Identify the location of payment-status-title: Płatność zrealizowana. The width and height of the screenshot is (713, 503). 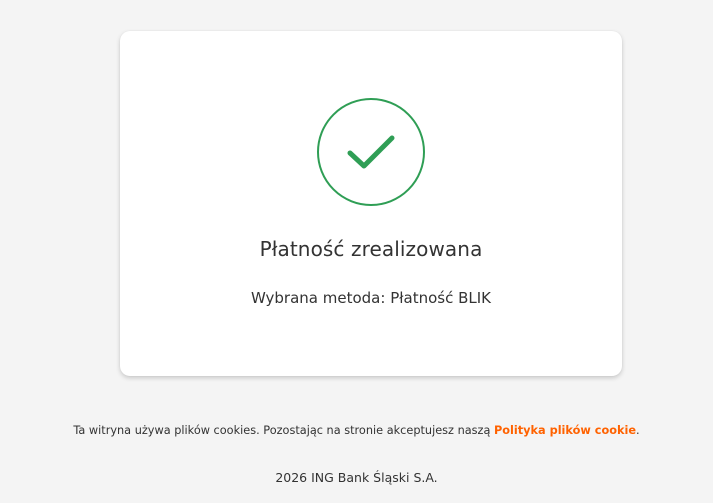
(371, 249).